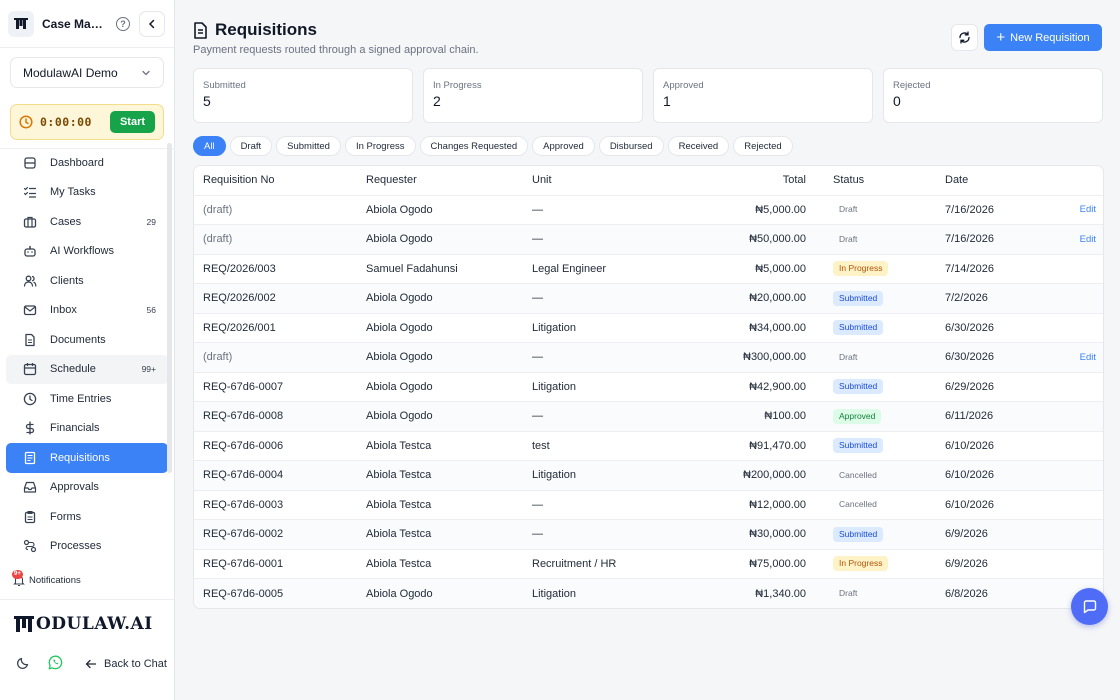  Describe the element at coordinates (55, 664) in the screenshot. I see `whatsapp-icon` at that location.